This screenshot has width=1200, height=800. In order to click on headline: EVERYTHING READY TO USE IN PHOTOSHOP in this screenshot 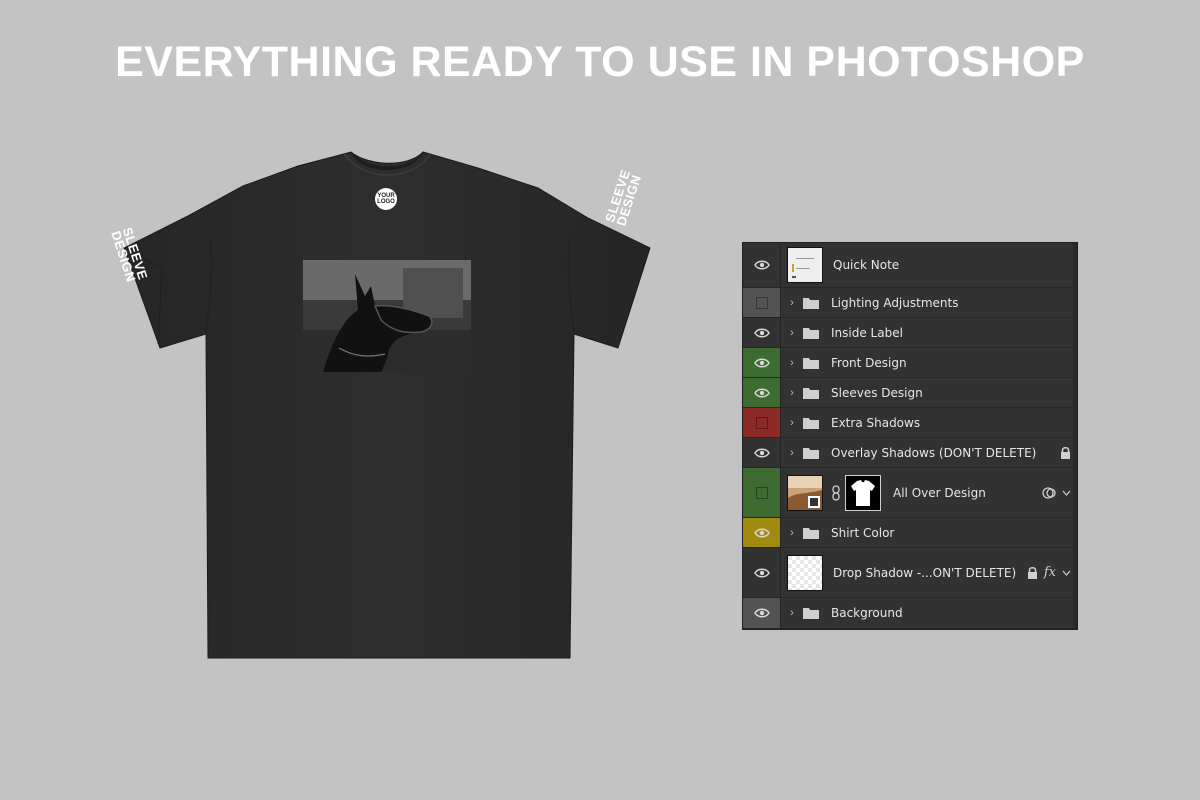, I will do `click(600, 62)`.